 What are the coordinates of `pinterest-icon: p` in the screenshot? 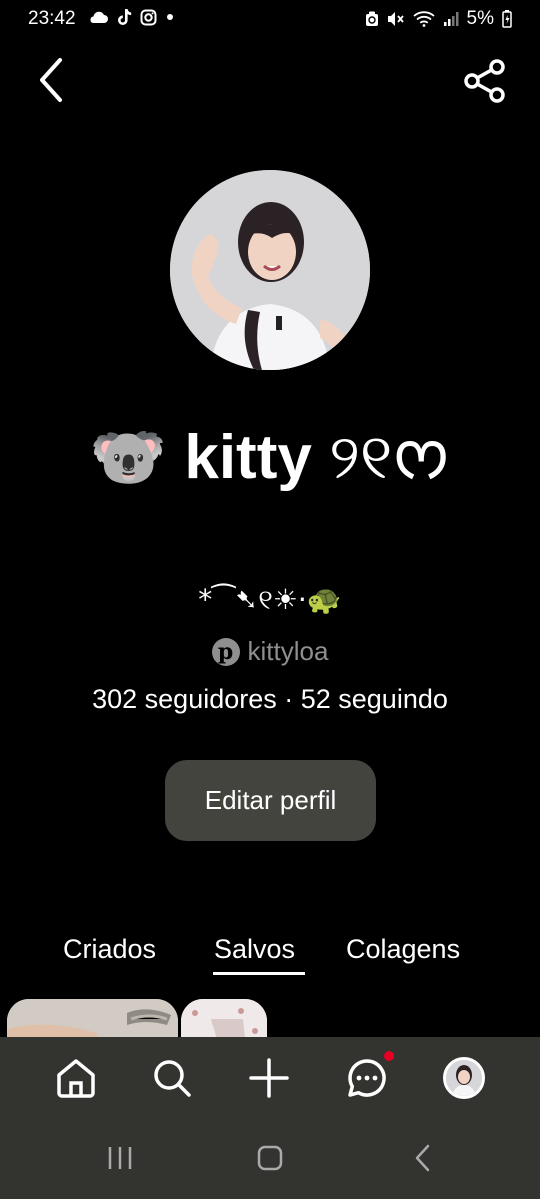 It's located at (225, 651).